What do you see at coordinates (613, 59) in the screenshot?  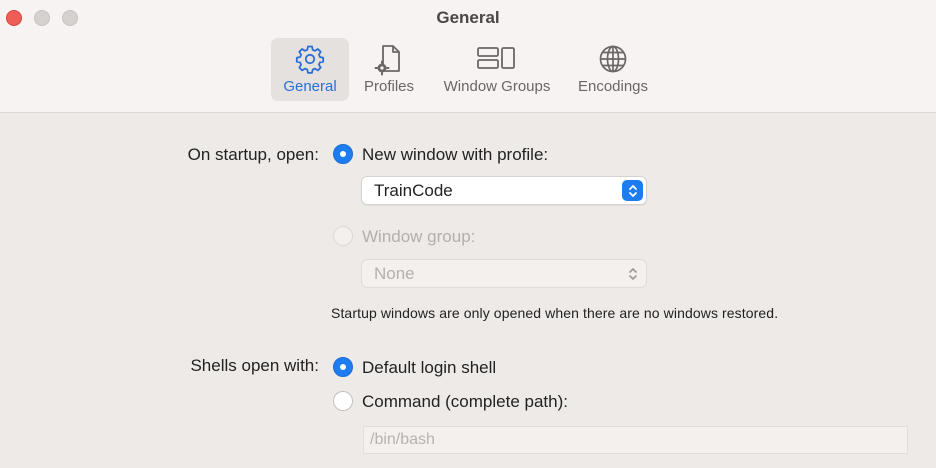 I see `globe-icon` at bounding box center [613, 59].